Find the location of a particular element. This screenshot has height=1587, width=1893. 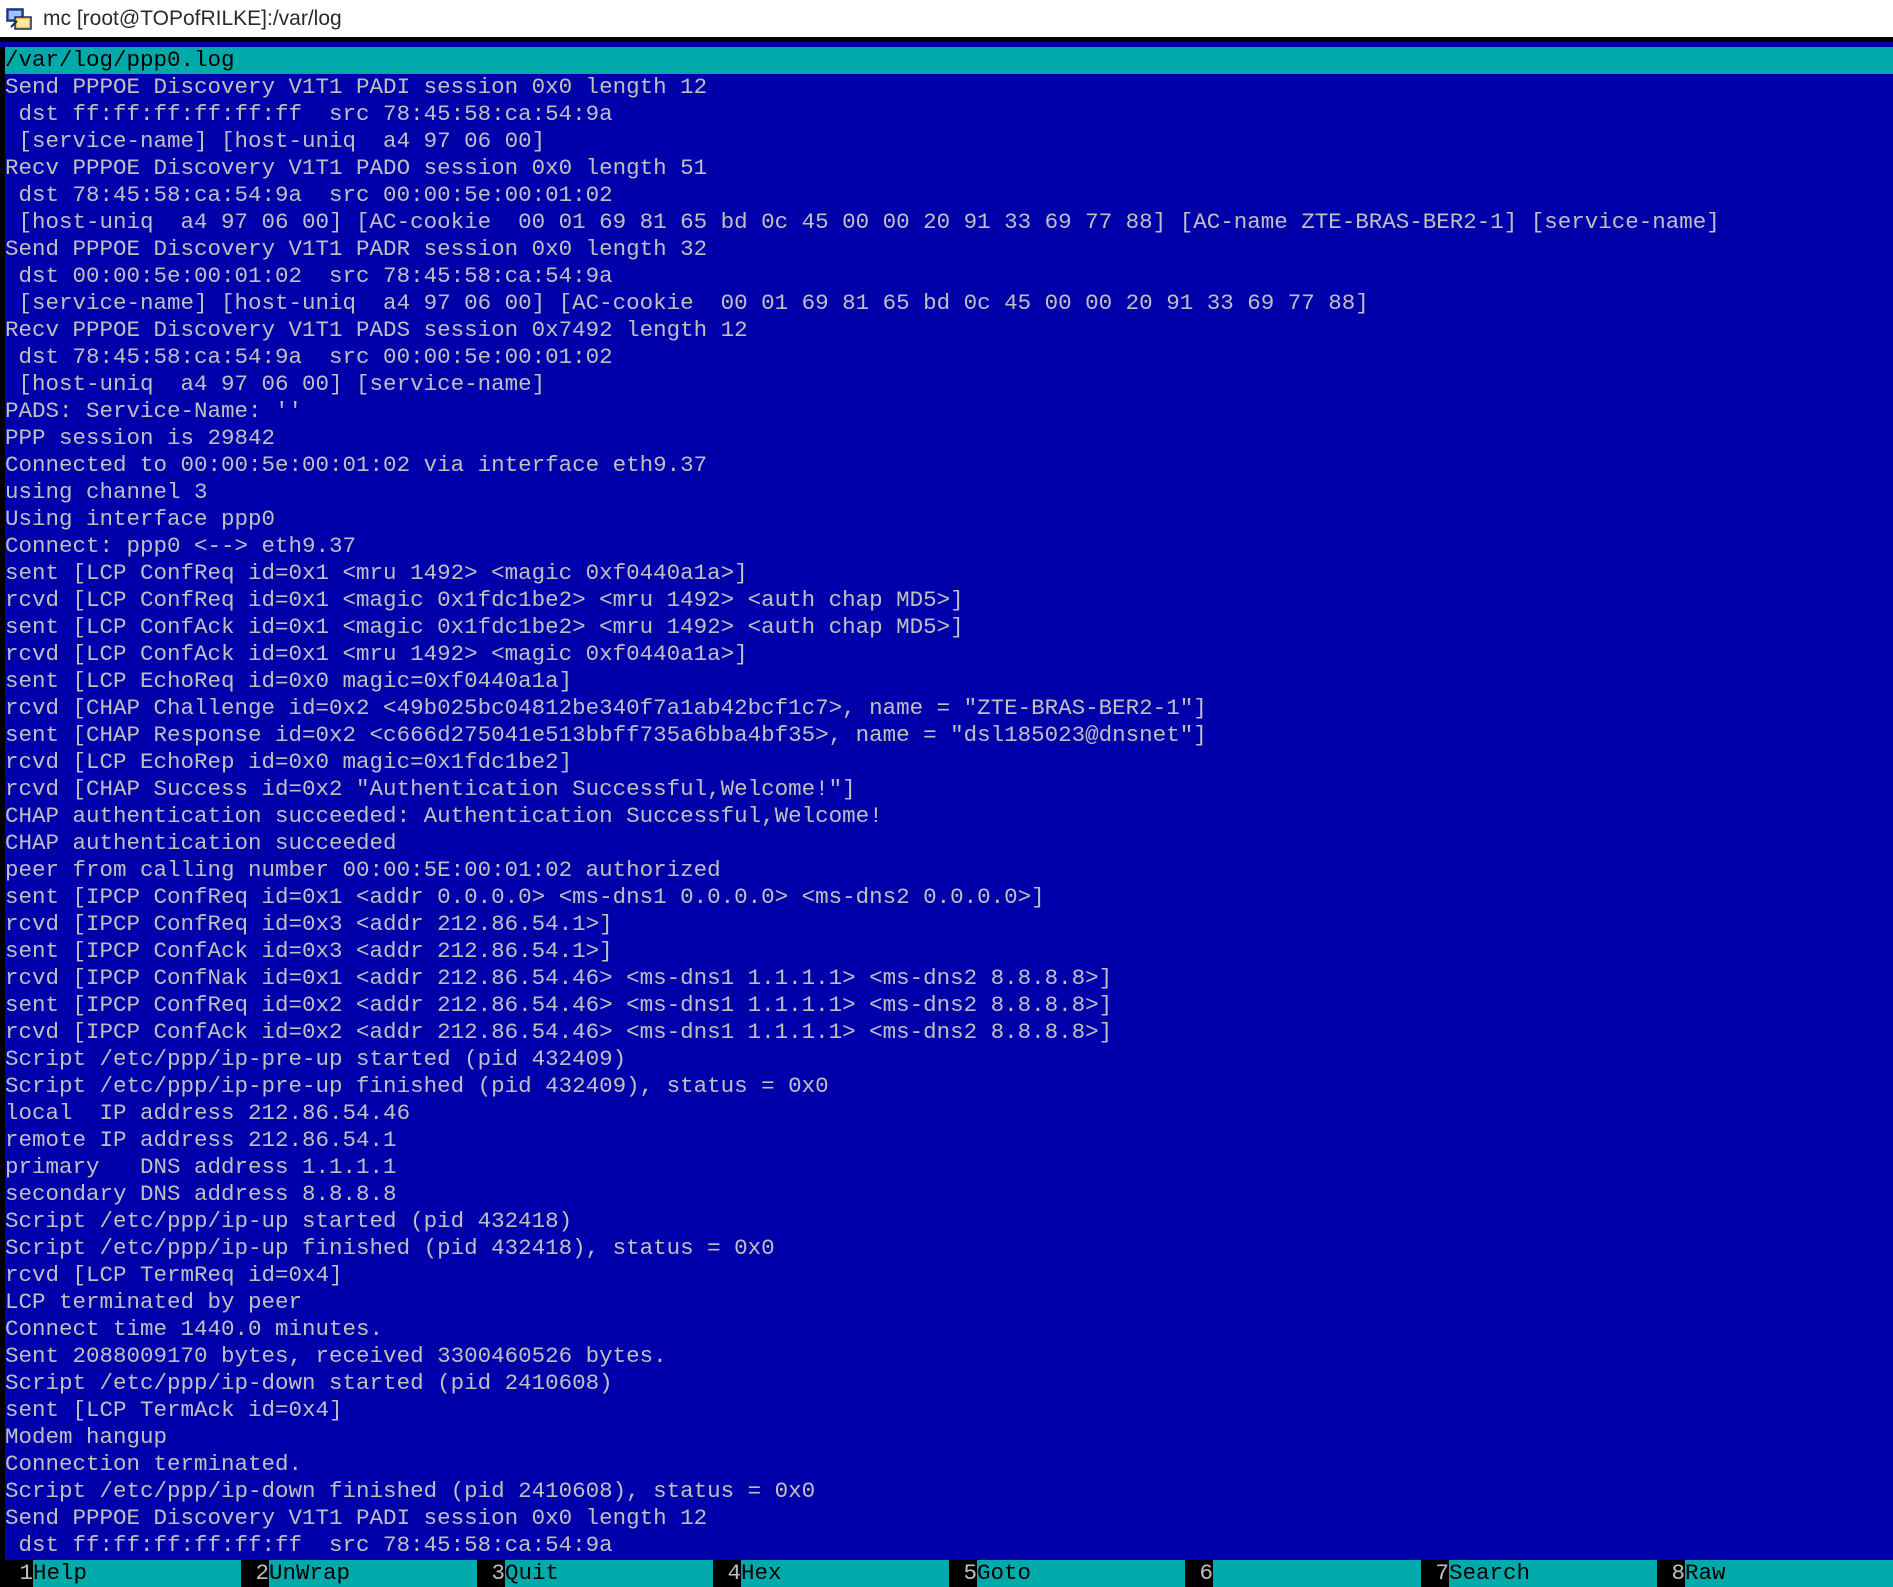

fkey-number: 6 is located at coordinates (1199, 1573).